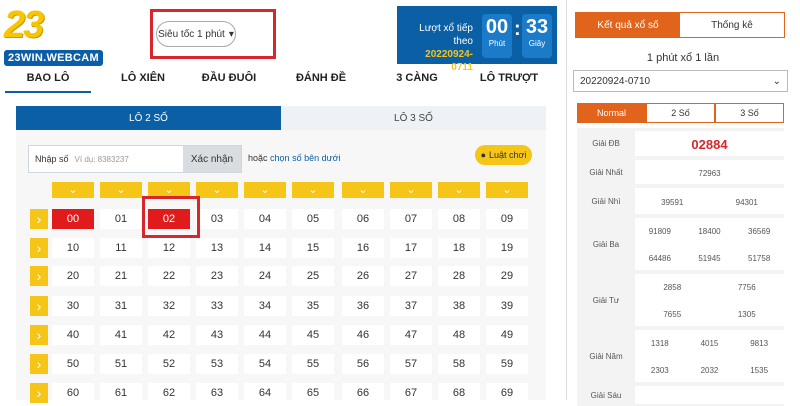 This screenshot has height=406, width=800. I want to click on number-cell: 54, so click(265, 364).